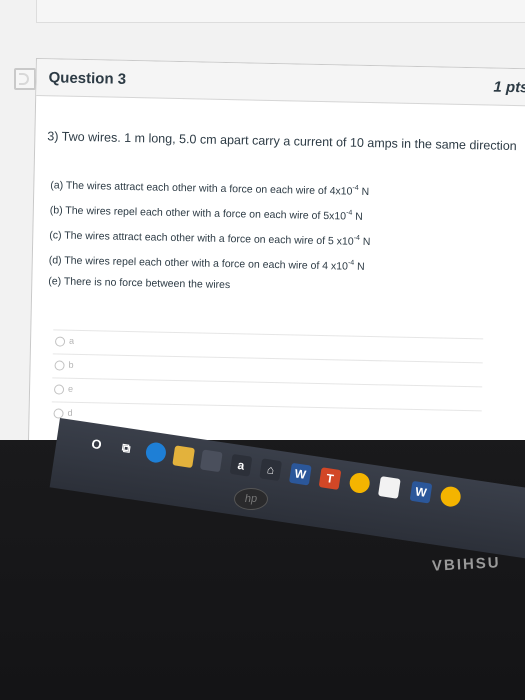 This screenshot has width=525, height=700. What do you see at coordinates (421, 492) in the screenshot?
I see `word-icon-2: W` at bounding box center [421, 492].